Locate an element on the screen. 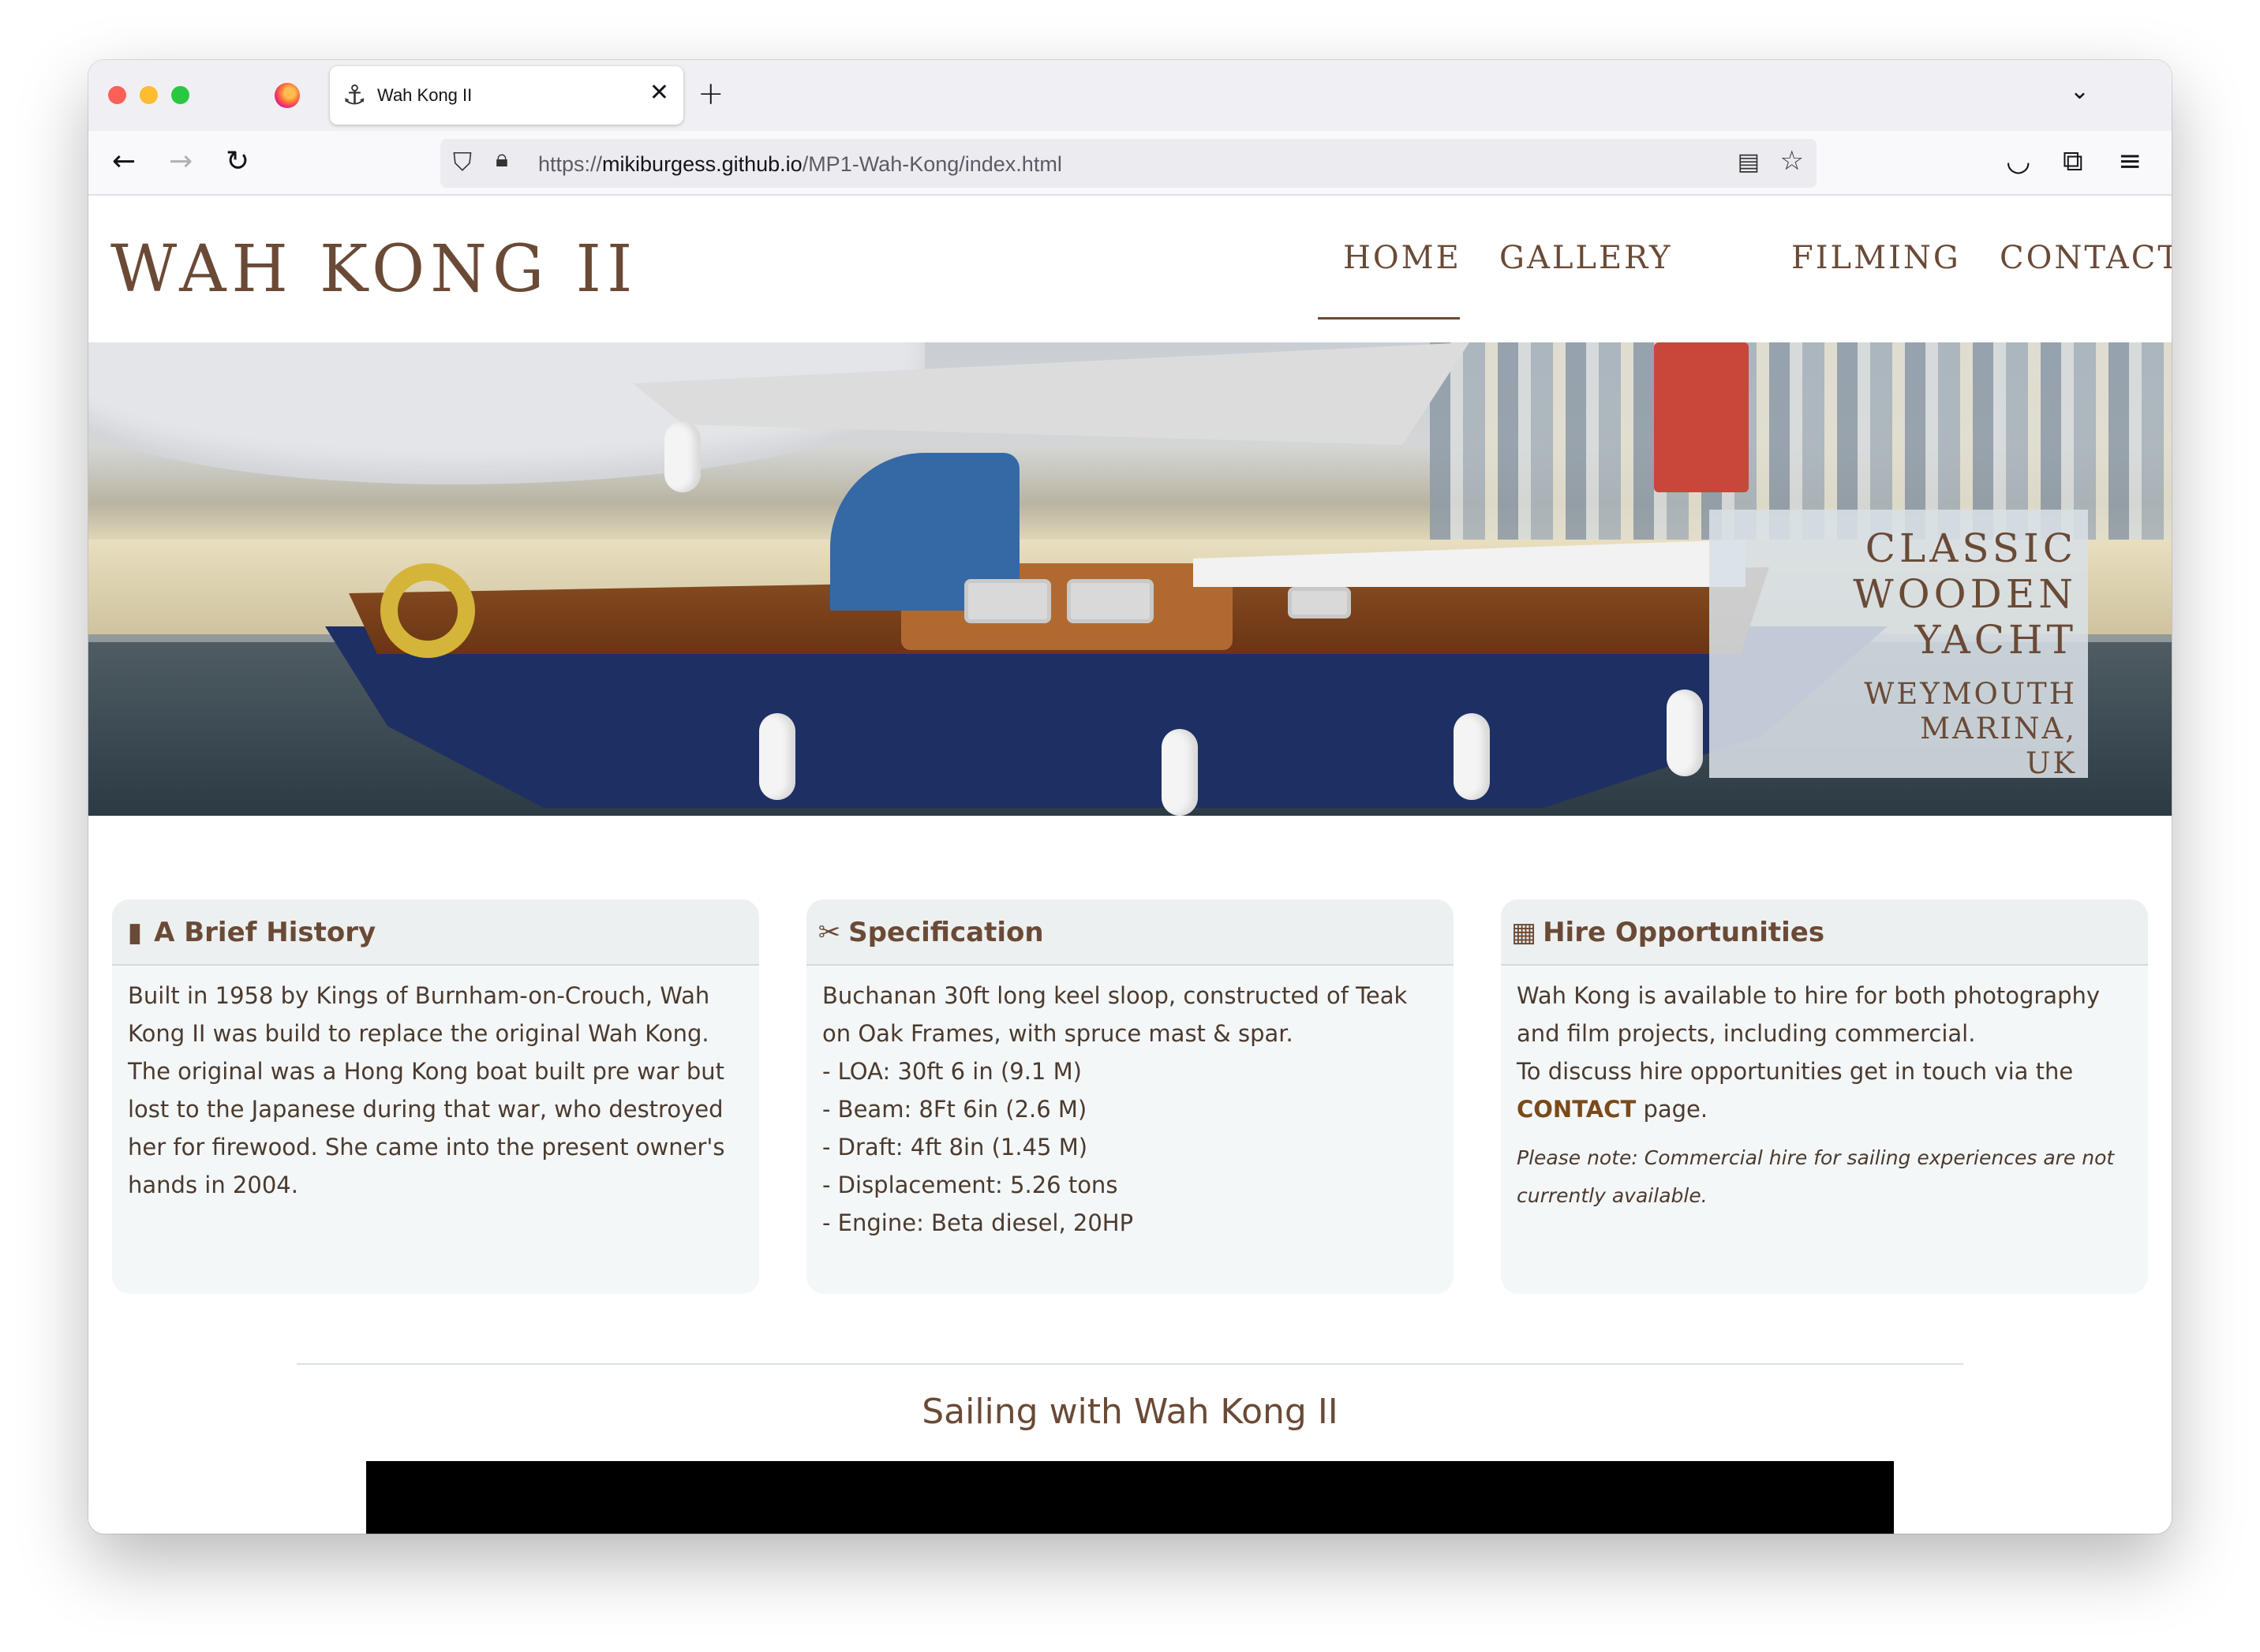 The image size is (2260, 1652). tab-active: ⚓ Wah Kong II ✕ is located at coordinates (506, 95).